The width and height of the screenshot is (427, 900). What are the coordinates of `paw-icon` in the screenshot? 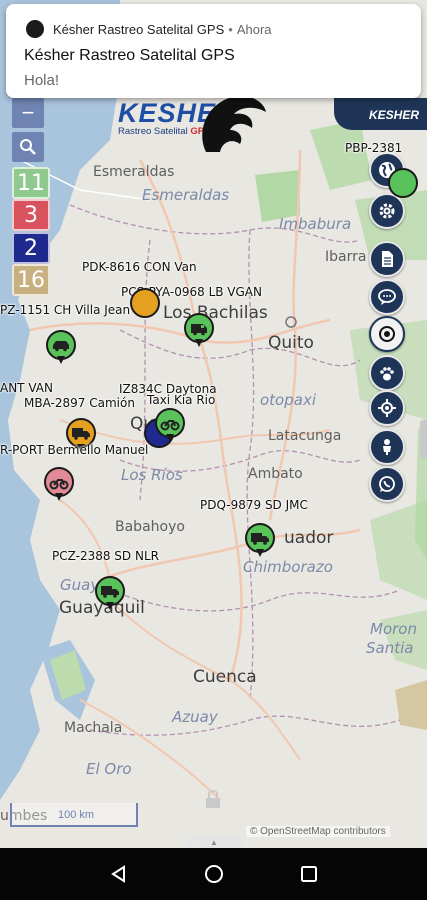 It's located at (387, 374).